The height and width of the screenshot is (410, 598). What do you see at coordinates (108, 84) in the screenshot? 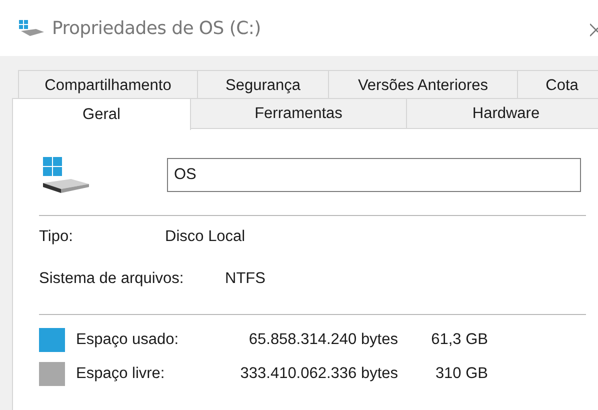
I see `tab: Compartilhamento` at bounding box center [108, 84].